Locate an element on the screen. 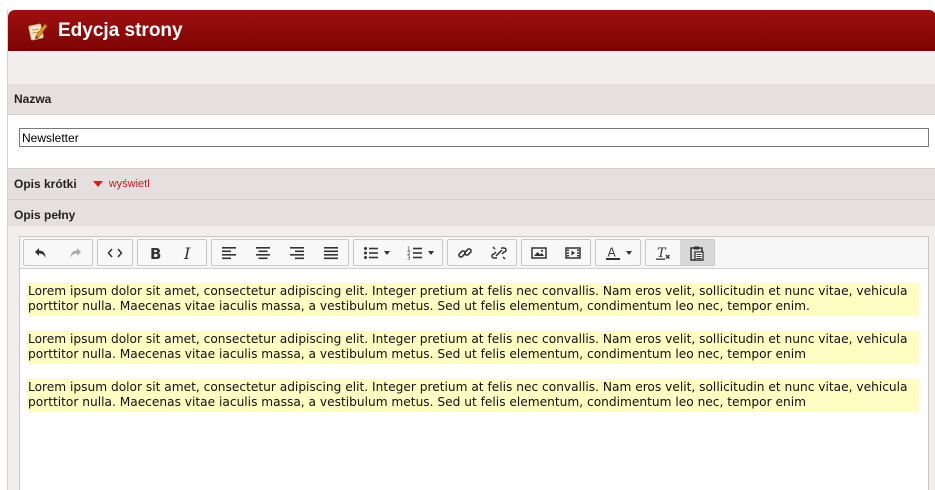 The width and height of the screenshot is (935, 490). align-right-button is located at coordinates (297, 252).